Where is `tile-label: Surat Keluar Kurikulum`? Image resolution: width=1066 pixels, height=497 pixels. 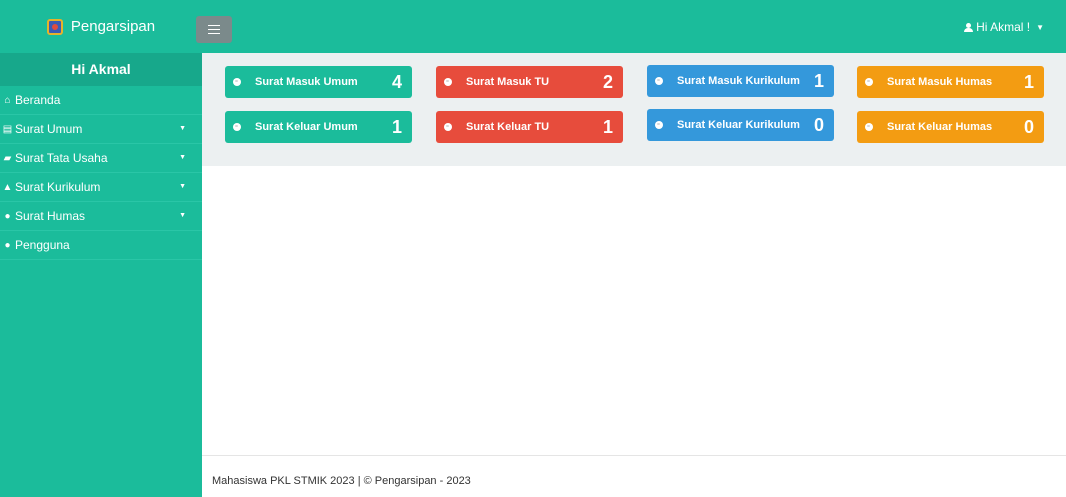
tile-label: Surat Keluar Kurikulum is located at coordinates (738, 125).